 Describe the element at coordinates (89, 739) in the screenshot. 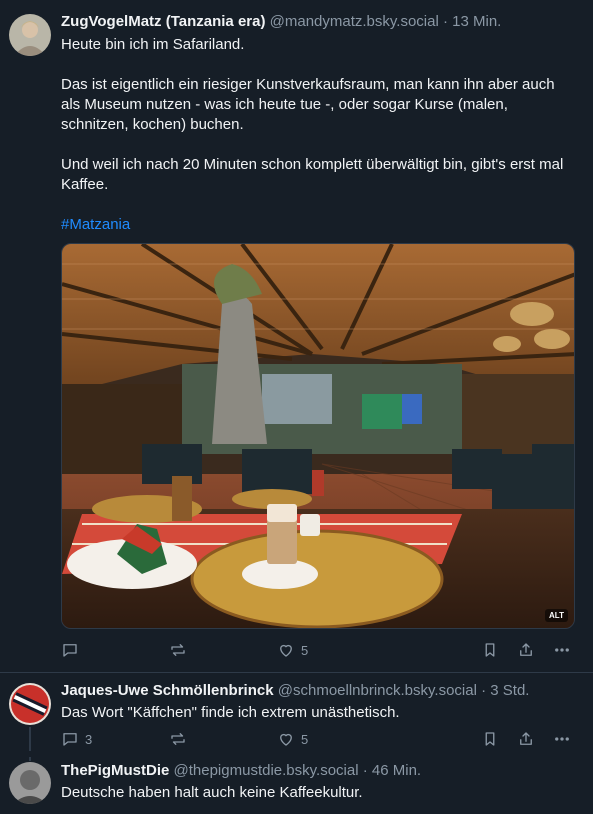

I see `reply-count: 3` at that location.